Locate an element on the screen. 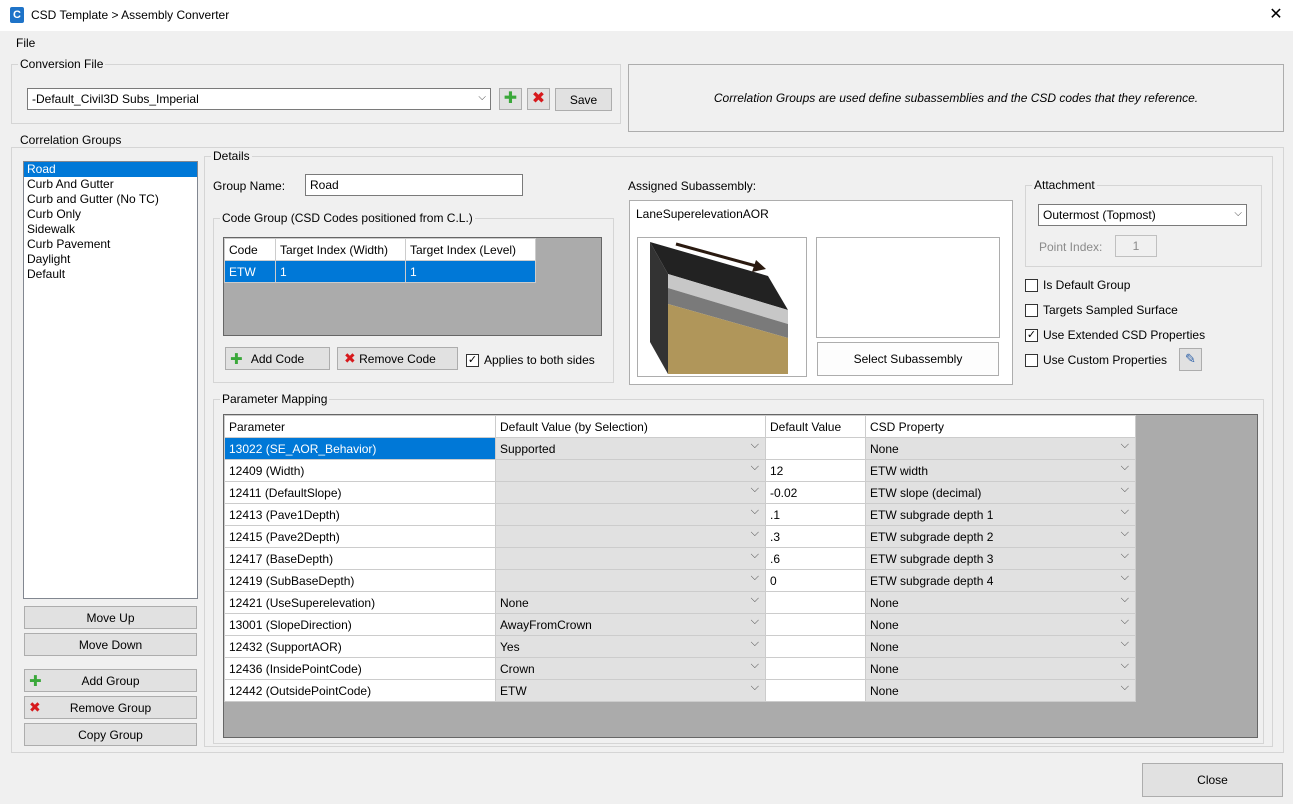 The height and width of the screenshot is (804, 1293). default-by-selection-select: Yes is located at coordinates (630, 646).